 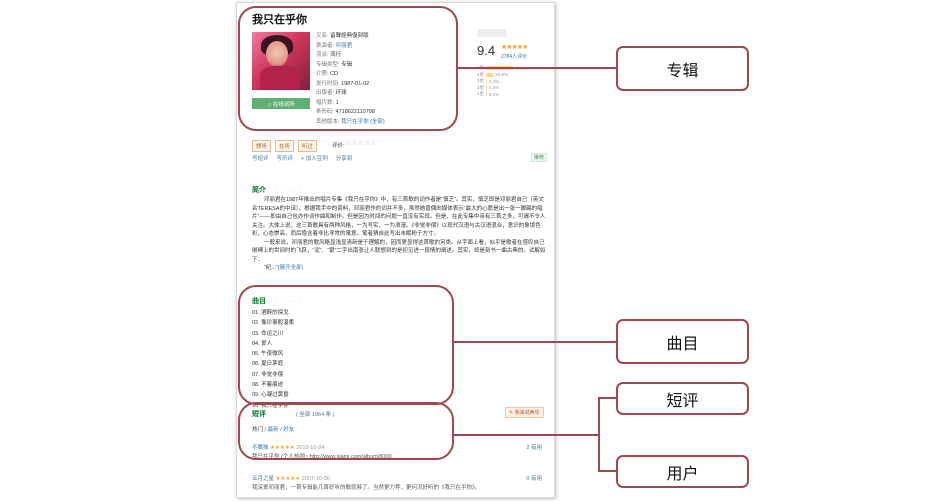 I want to click on recommend-button: 推荐, so click(x=539, y=157).